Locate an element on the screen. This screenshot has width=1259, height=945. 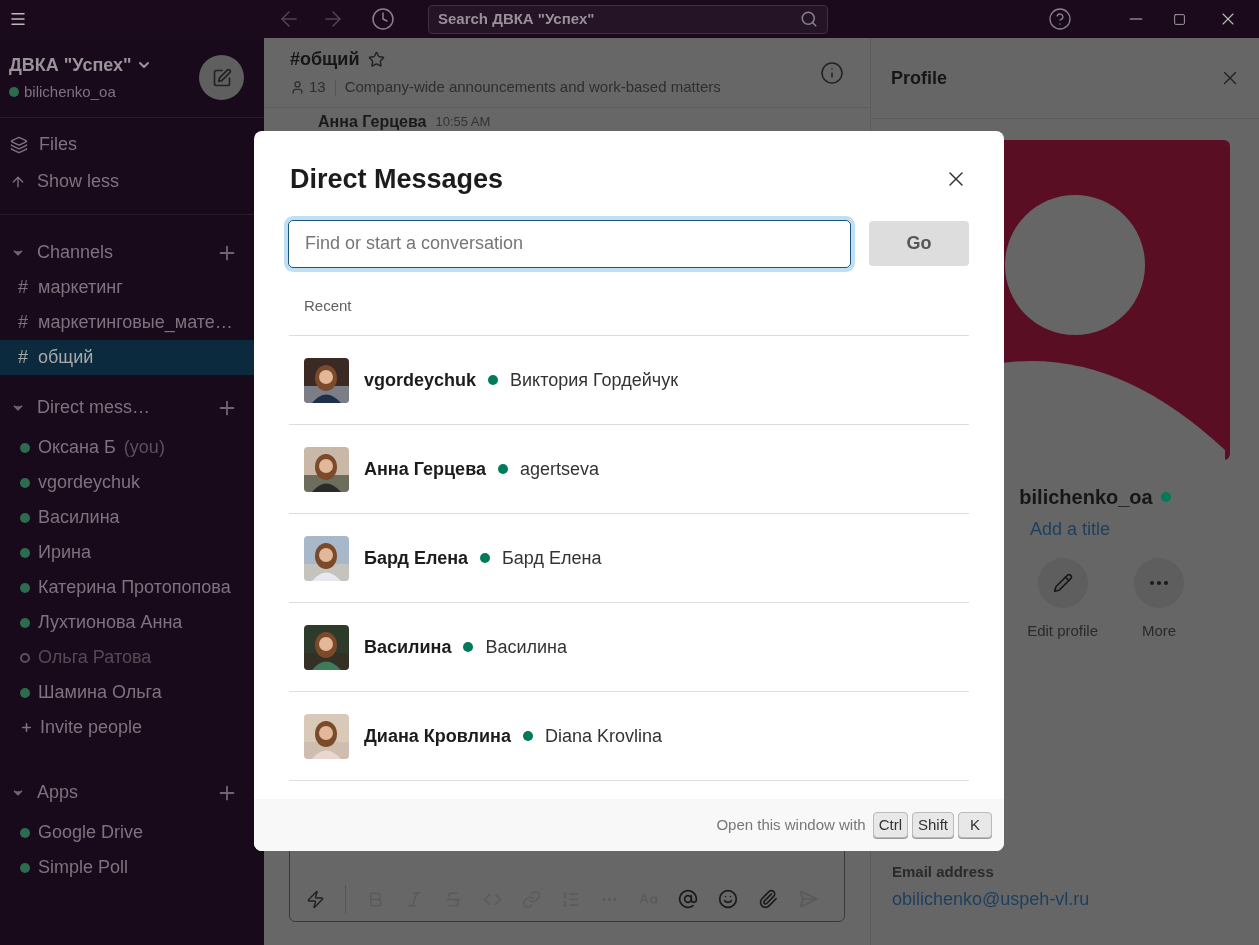
profile-name: bilichenko_oa is located at coordinates (1086, 497).